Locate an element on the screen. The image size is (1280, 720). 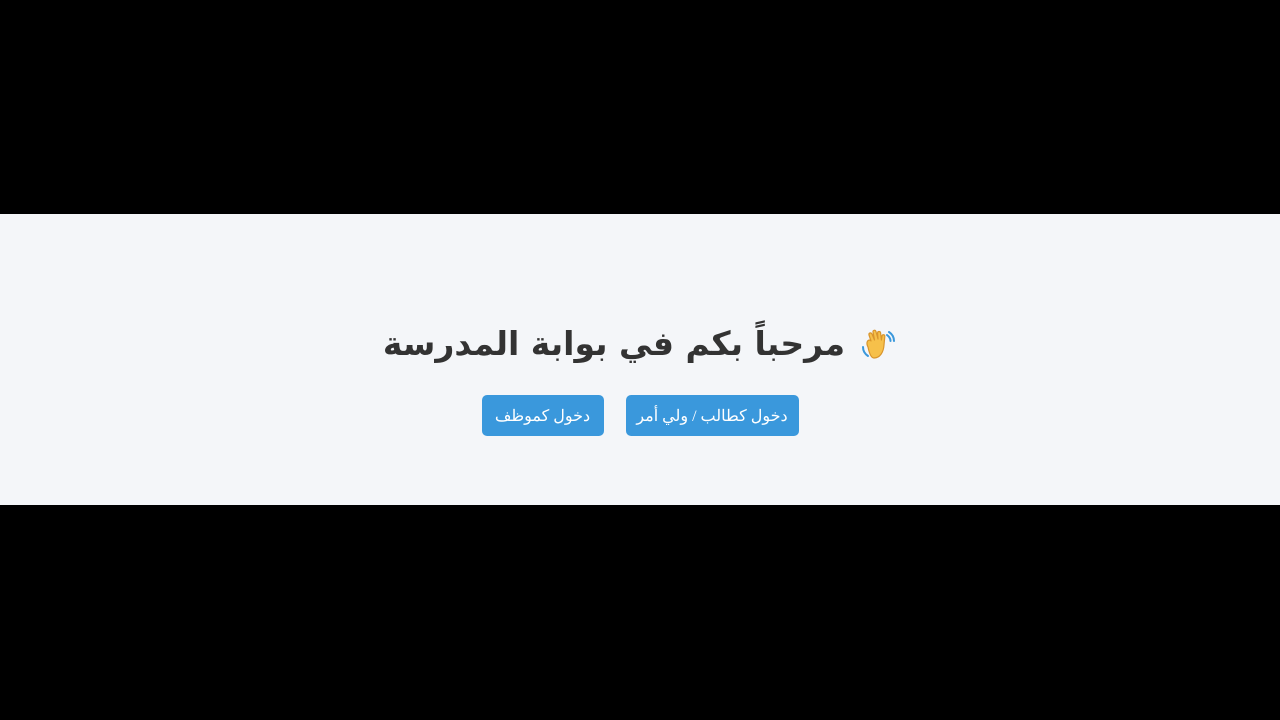
welcome-heading: مرحباً بكم في بوابة المدرسة is located at coordinates (640, 344).